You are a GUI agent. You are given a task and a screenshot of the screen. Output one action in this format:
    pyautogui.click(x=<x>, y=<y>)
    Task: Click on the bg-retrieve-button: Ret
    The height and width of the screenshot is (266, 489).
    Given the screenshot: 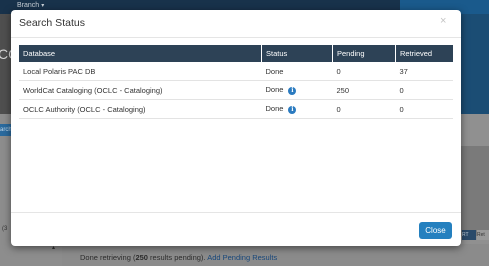 What is the action you would take?
    pyautogui.click(x=483, y=235)
    